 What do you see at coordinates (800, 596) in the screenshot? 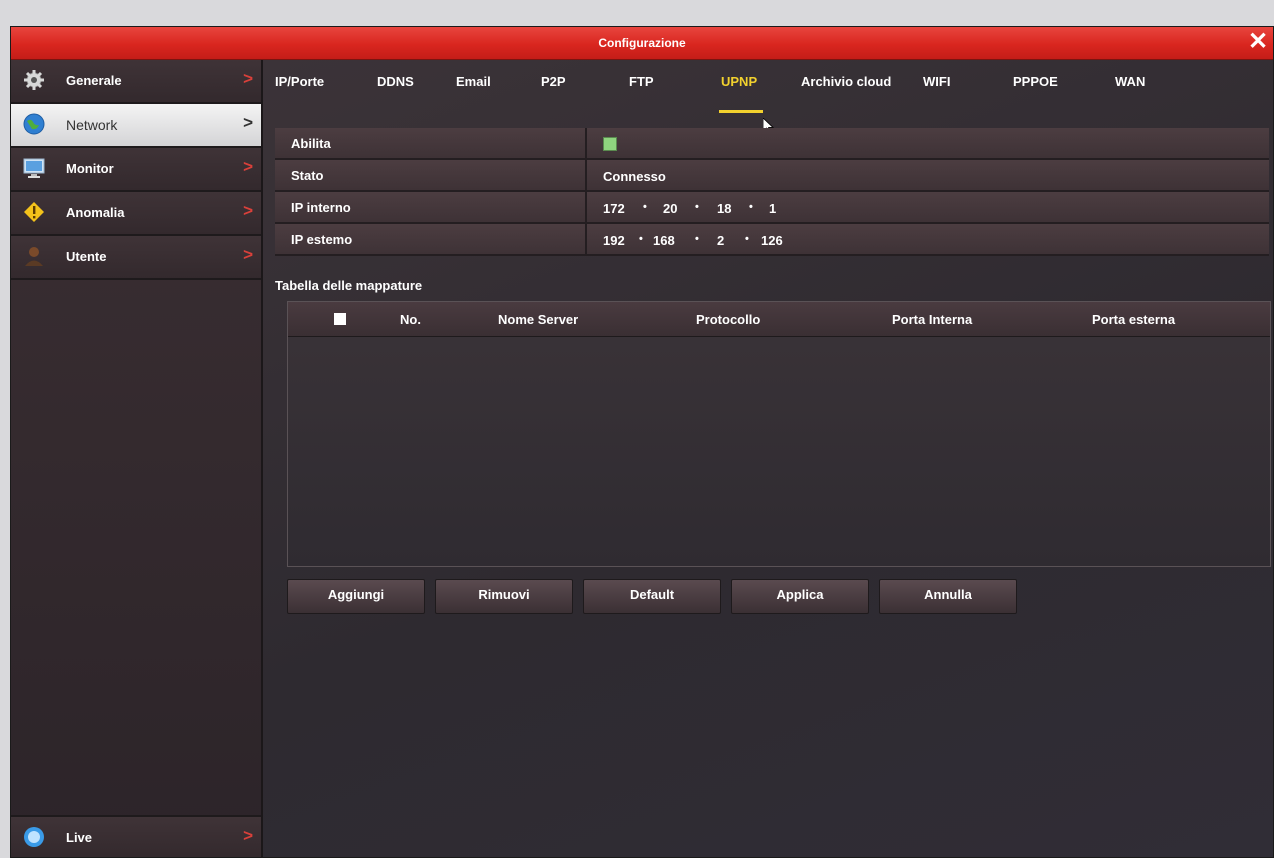
I see `apply-button: Applica` at bounding box center [800, 596].